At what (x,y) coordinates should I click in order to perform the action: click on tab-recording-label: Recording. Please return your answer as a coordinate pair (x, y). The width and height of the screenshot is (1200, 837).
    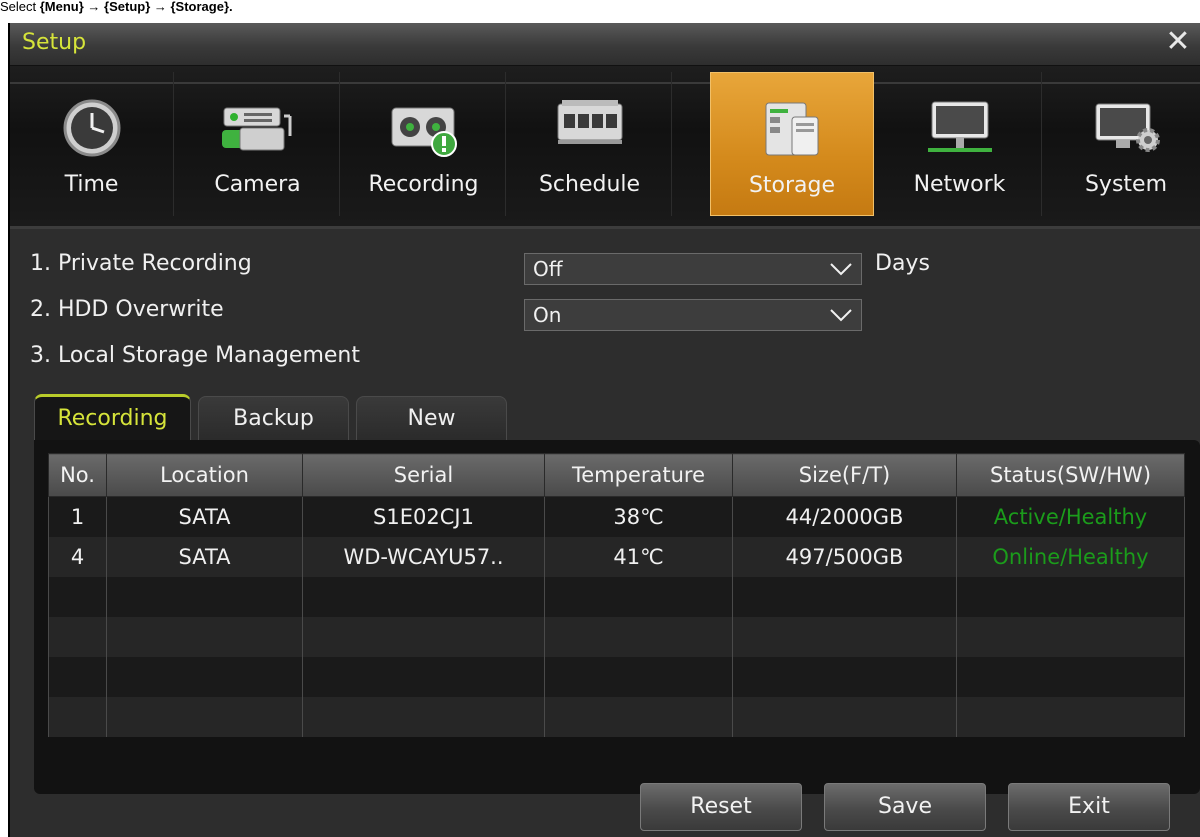
    Looking at the image, I should click on (423, 184).